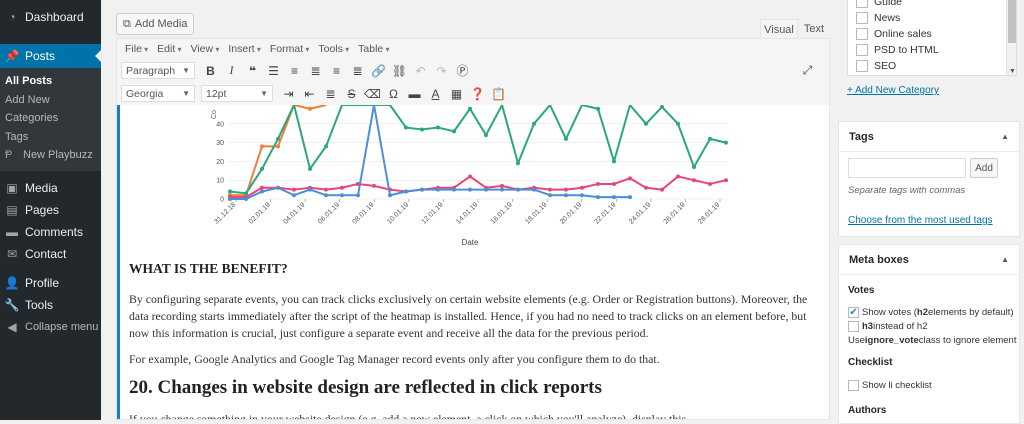 Image resolution: width=1024 pixels, height=424 pixels. What do you see at coordinates (435, 93) in the screenshot?
I see `text-color-icon: A` at bounding box center [435, 93].